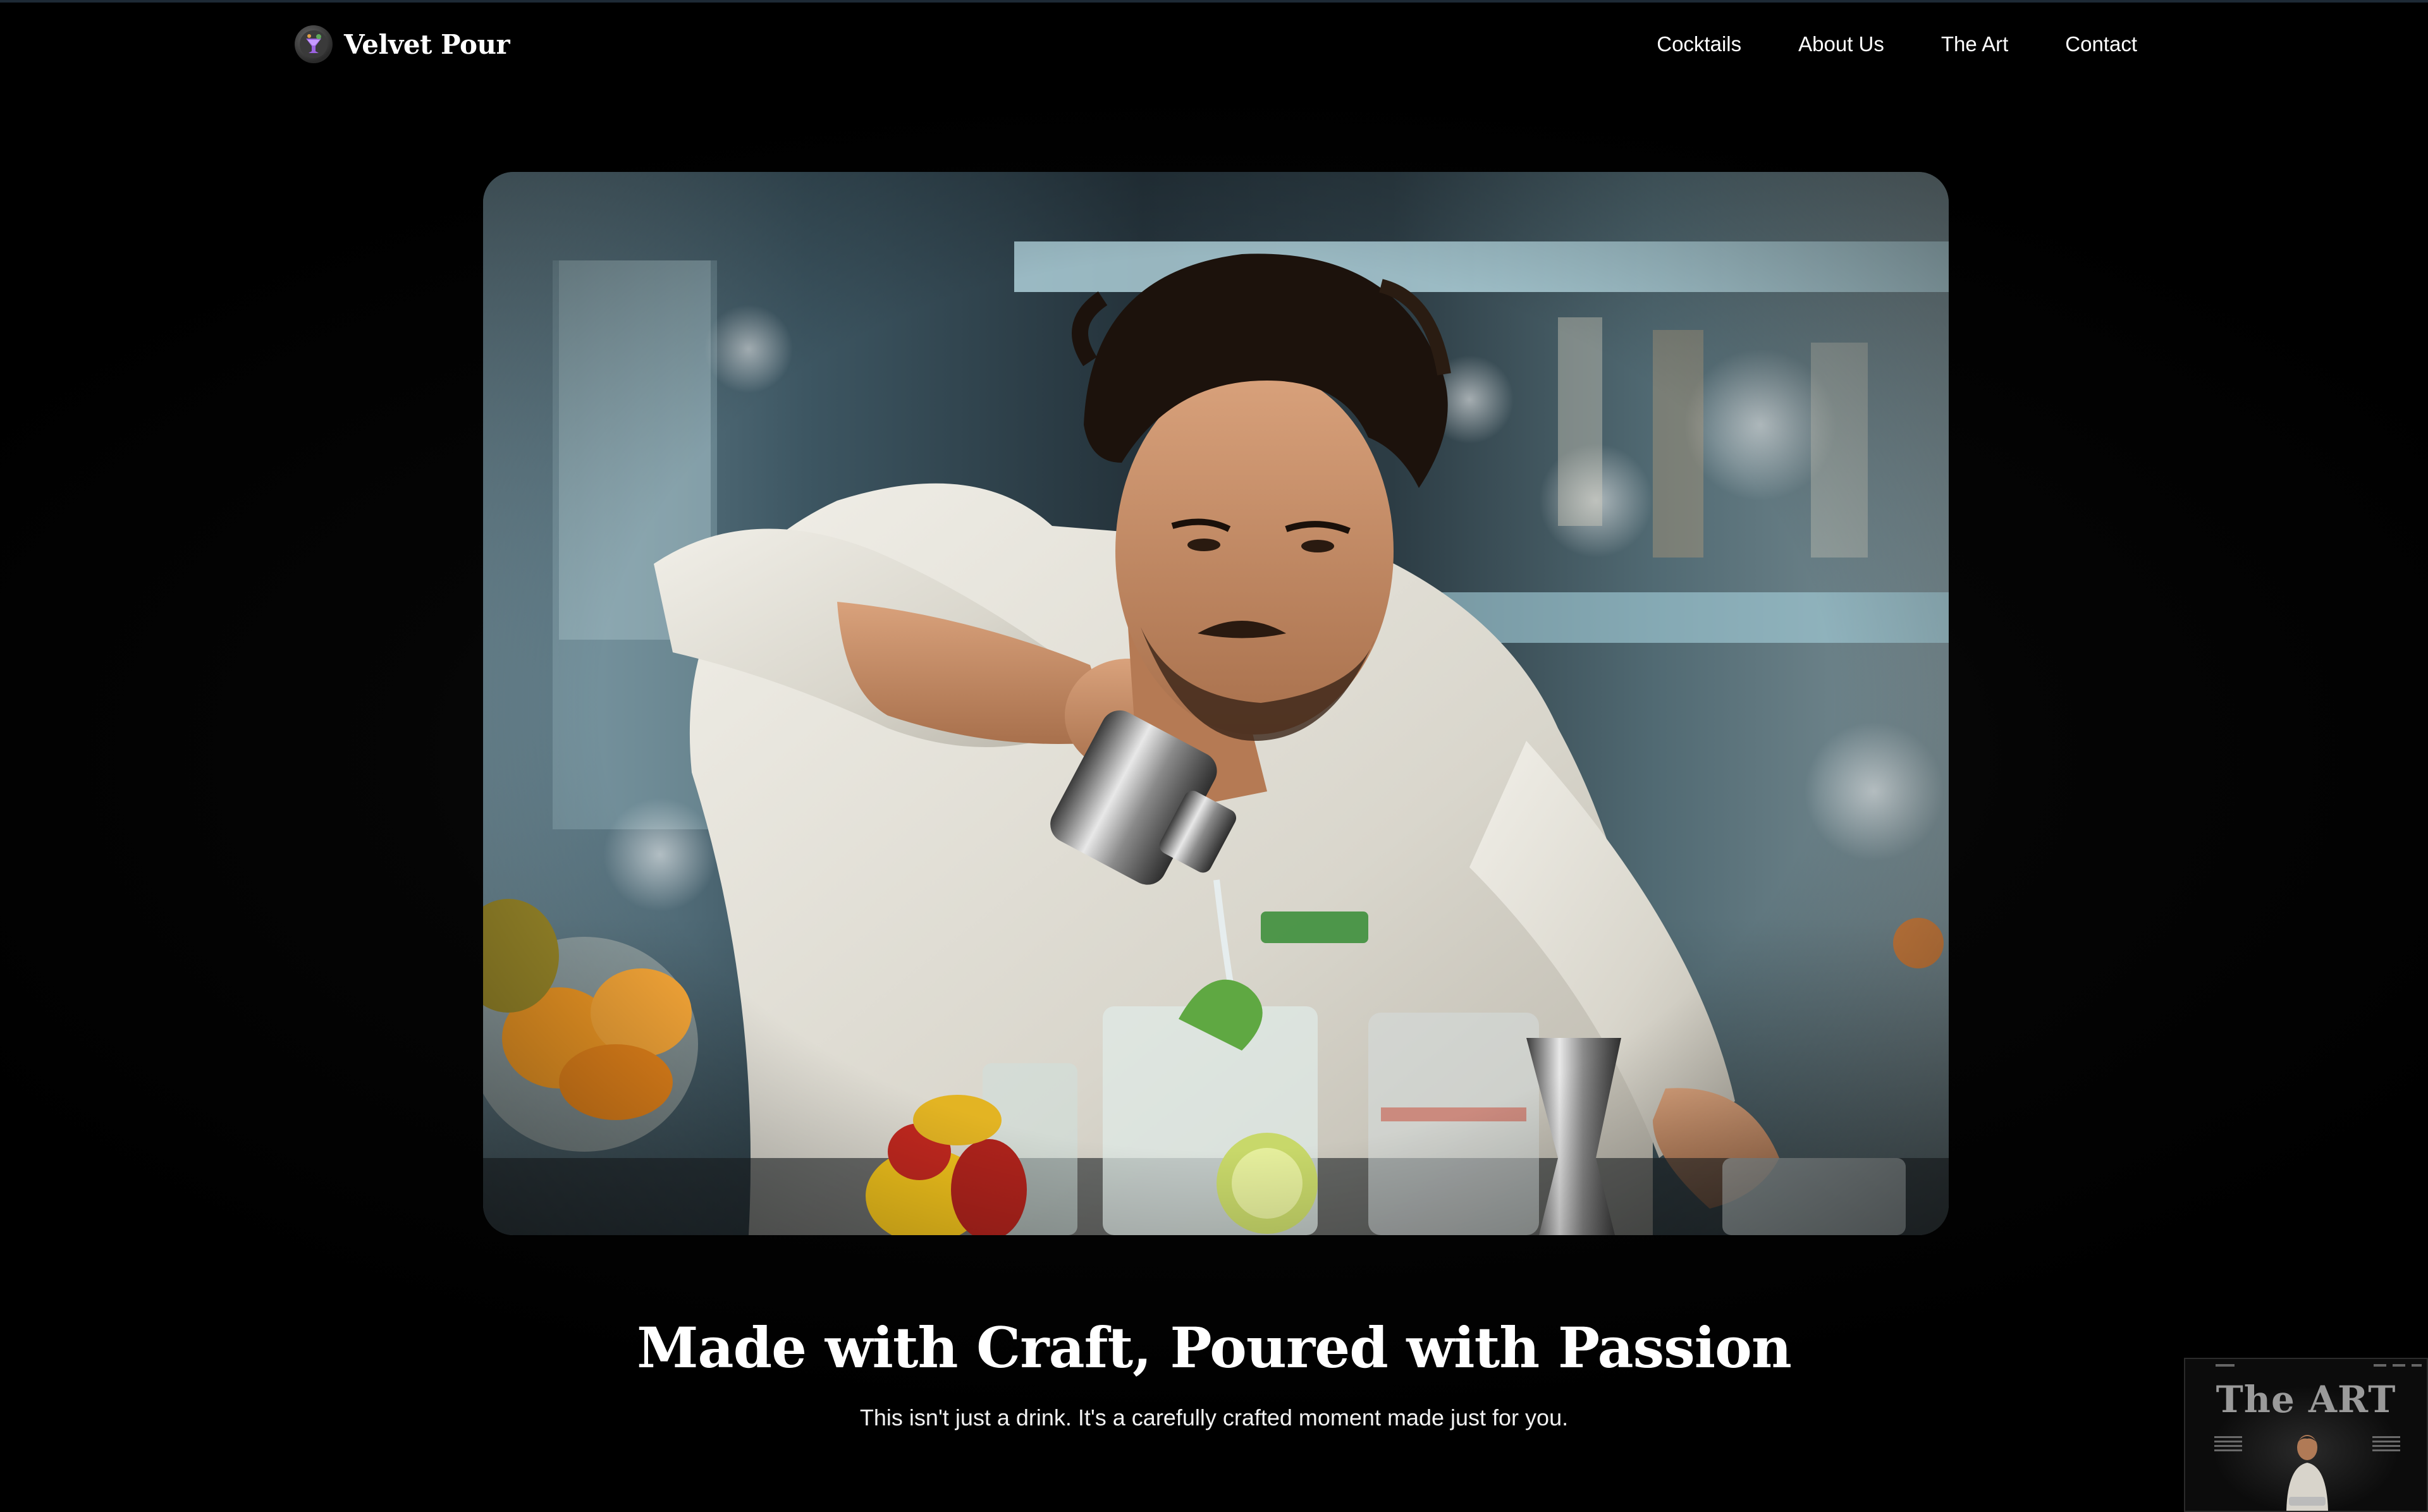 The width and height of the screenshot is (2428, 1512). What do you see at coordinates (1897, 44) in the screenshot?
I see `main-nav: Cocktails About Us The Art Contact` at bounding box center [1897, 44].